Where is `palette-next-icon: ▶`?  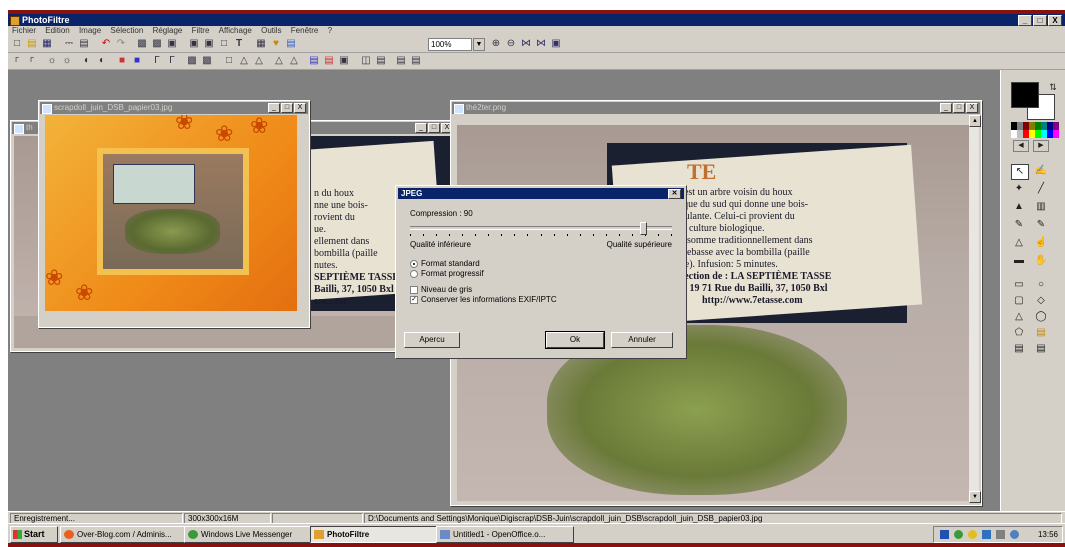
palette-next-icon: ▶ is located at coordinates (1041, 146).